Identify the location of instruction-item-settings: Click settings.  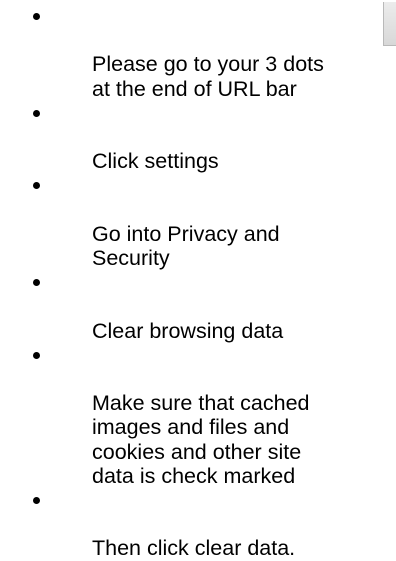
(196, 137).